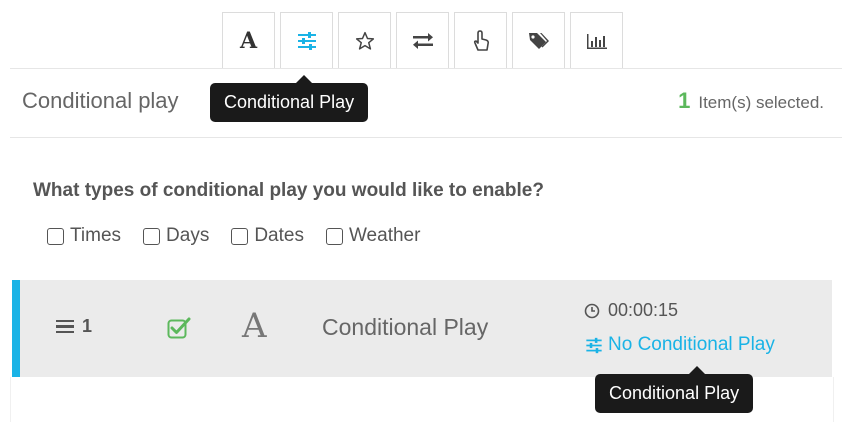 The height and width of the screenshot is (422, 842). I want to click on option-label: Times, so click(96, 235).